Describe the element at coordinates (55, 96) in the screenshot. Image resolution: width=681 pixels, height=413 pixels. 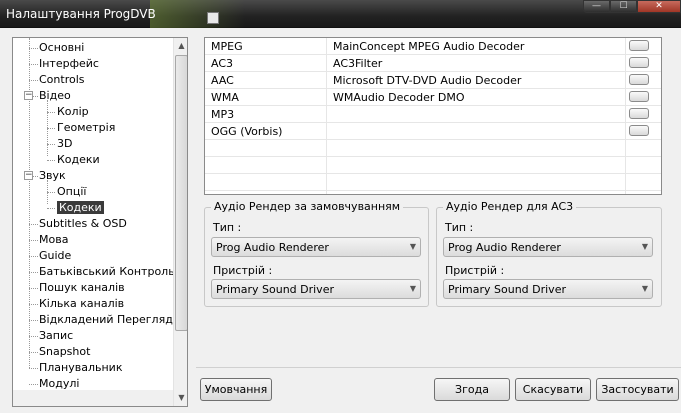
I see `tree-item: Відео` at that location.